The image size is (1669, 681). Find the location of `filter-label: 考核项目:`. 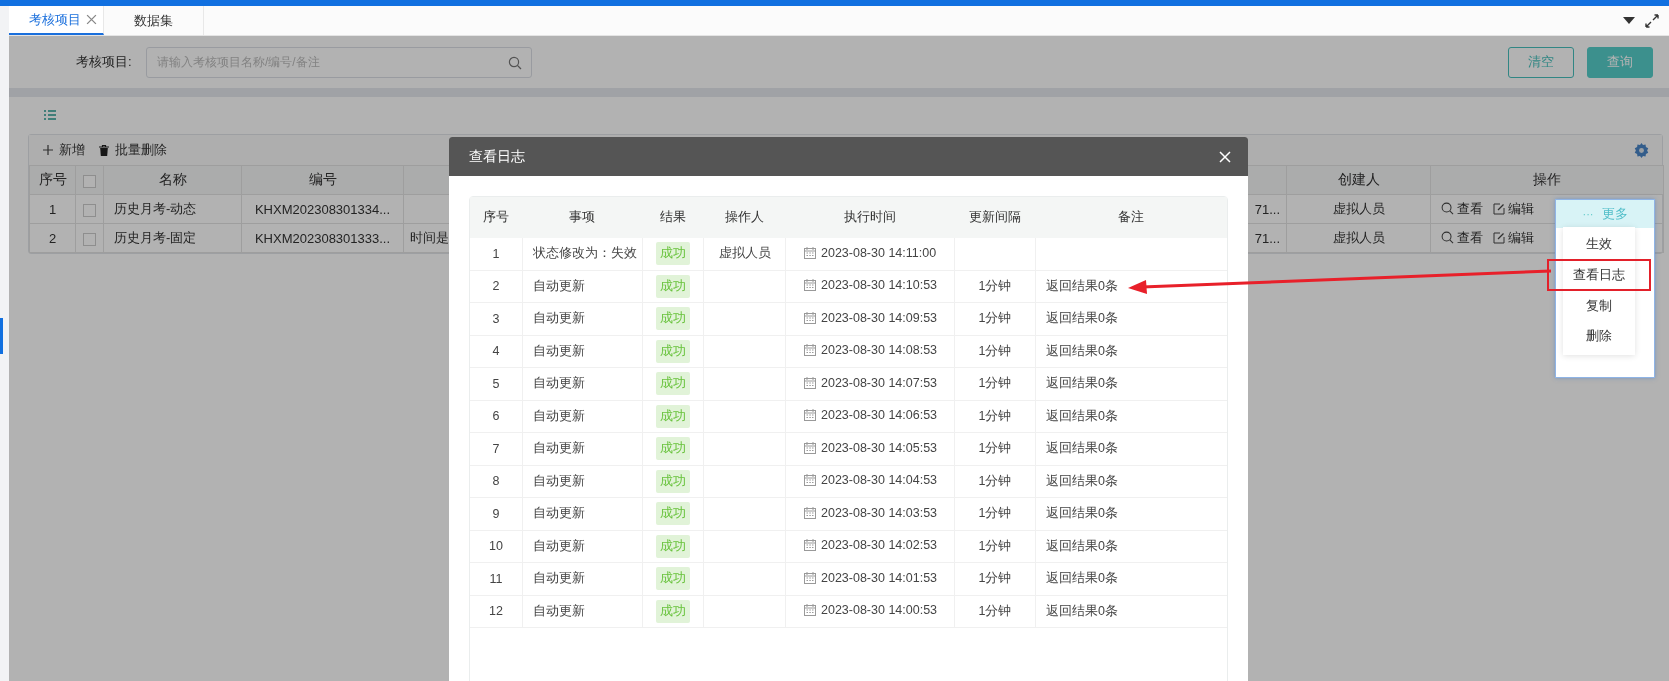

filter-label: 考核项目: is located at coordinates (104, 62).